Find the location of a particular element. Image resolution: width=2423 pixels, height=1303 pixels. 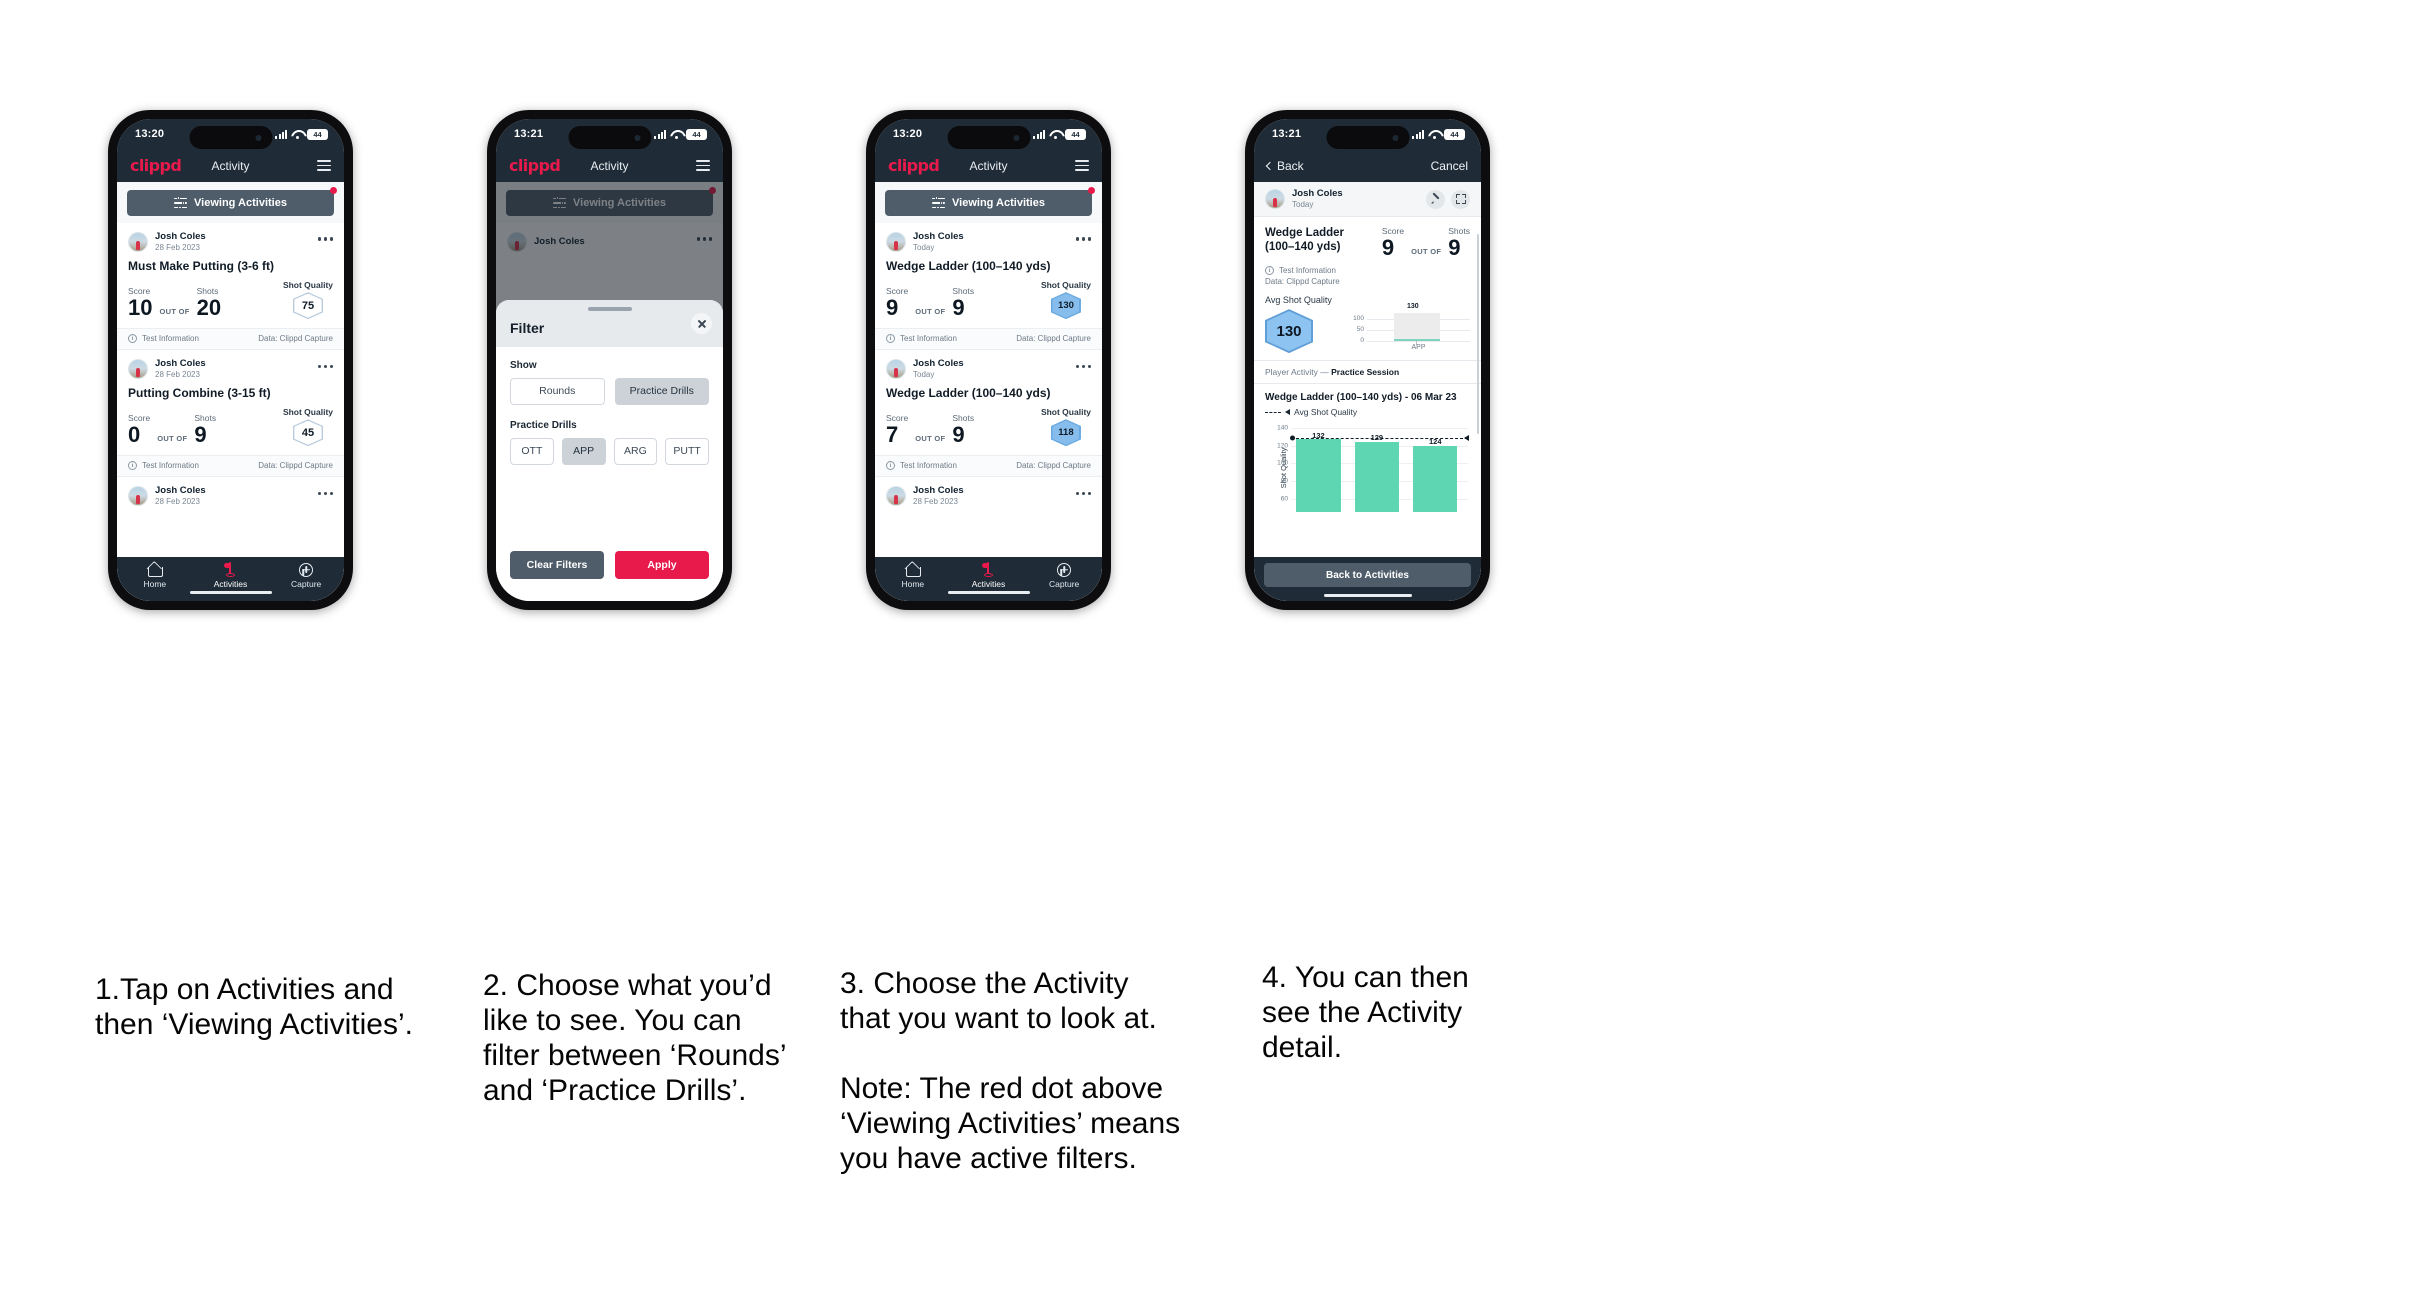

filter-option-practice-drills: Practice Drills is located at coordinates (661, 391).